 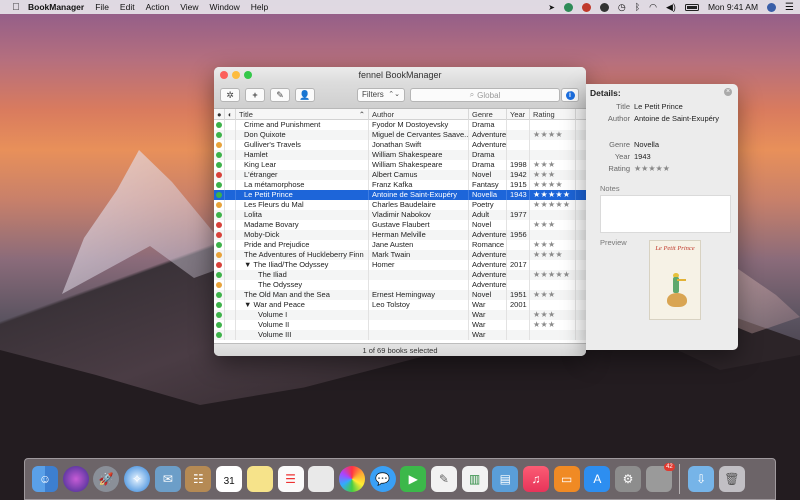 I want to click on header-title: Title ⌃, so click(x=302, y=114).